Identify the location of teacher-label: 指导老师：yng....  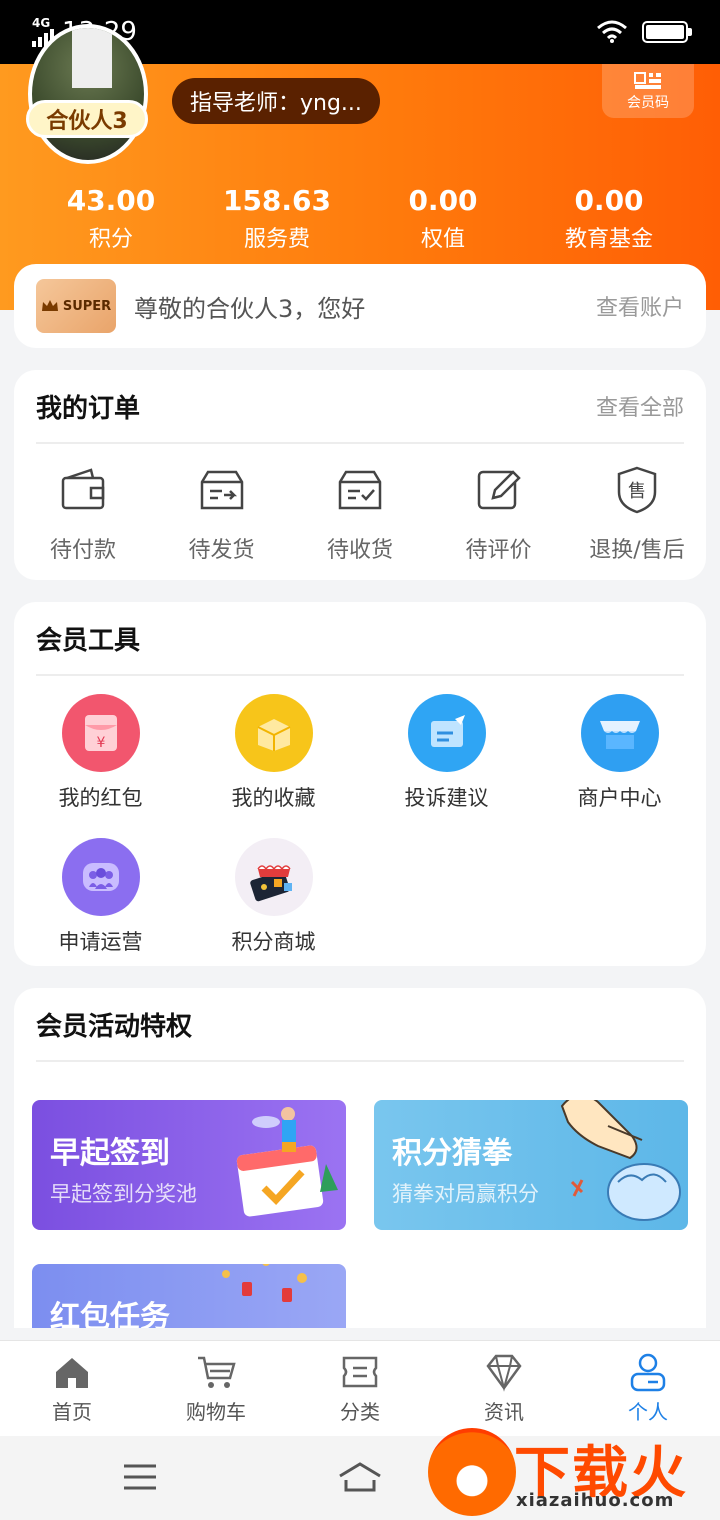
(276, 101).